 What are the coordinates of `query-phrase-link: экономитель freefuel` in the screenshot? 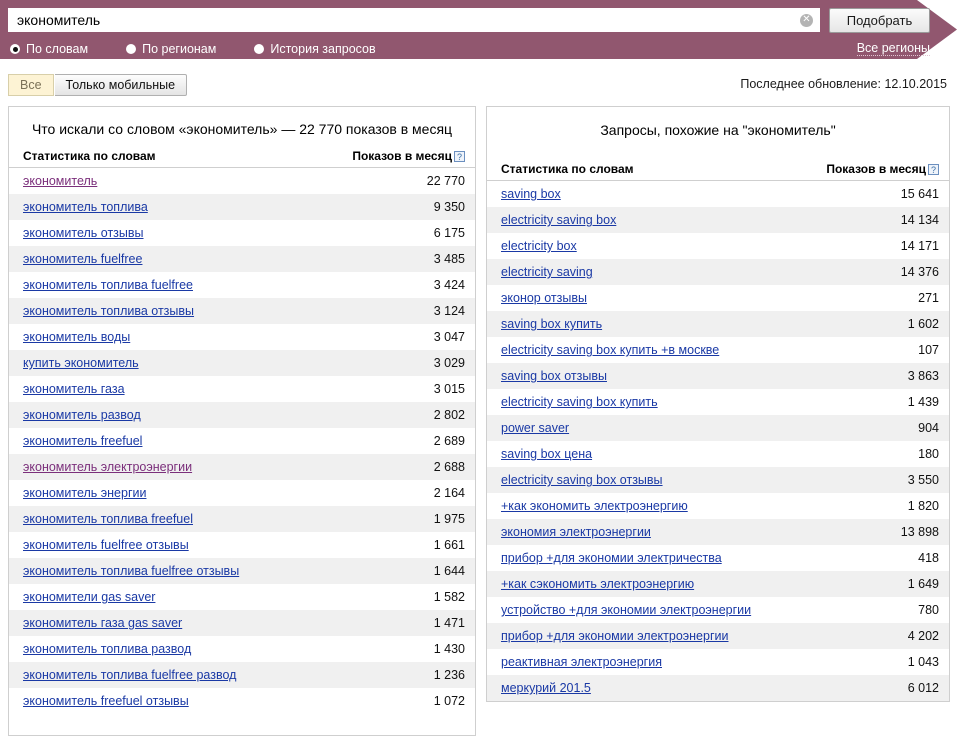 It's located at (82, 441).